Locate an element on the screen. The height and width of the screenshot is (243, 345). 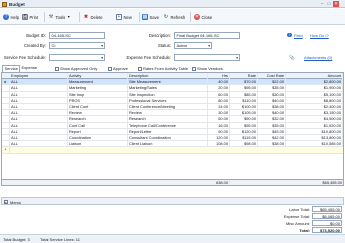
status-bar: Total Budget: 3 Total Service Lines: 11 is located at coordinates (172, 238).